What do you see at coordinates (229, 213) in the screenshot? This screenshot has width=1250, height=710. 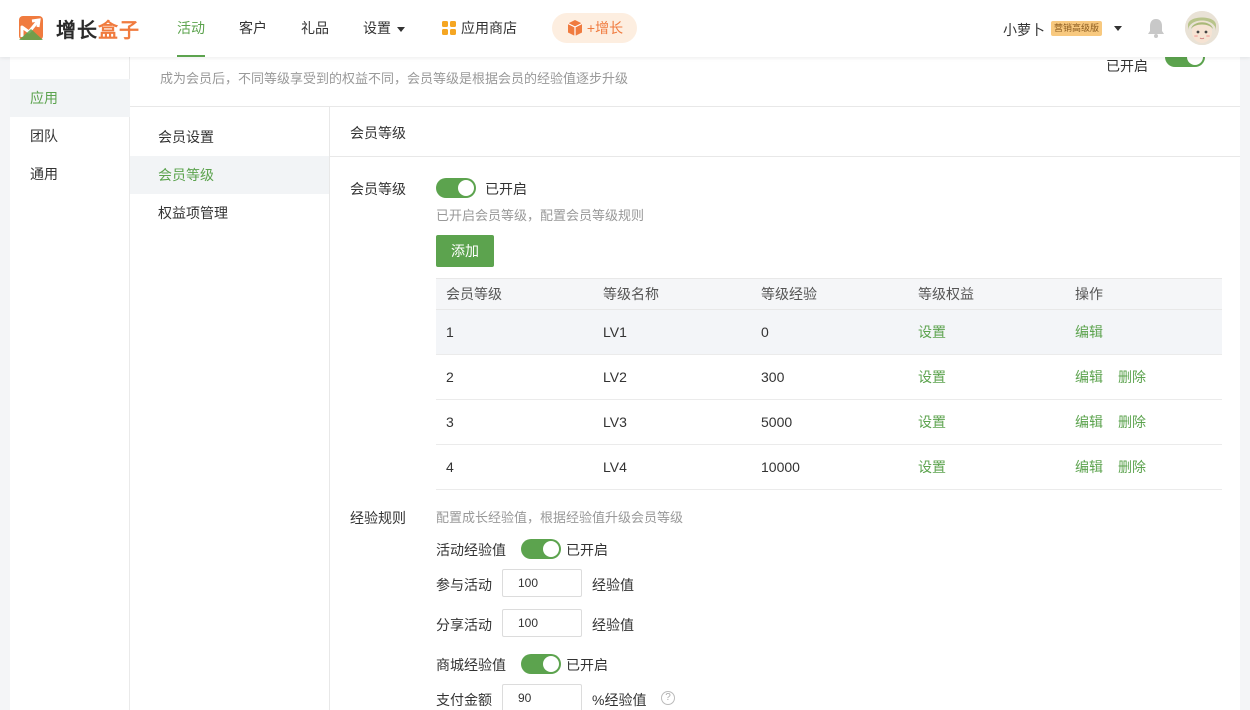 I see `sub-nav-benefits: 权益项管理` at bounding box center [229, 213].